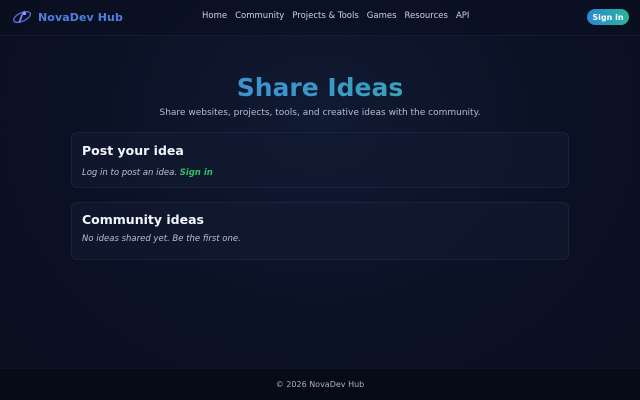 The image size is (640, 400). What do you see at coordinates (382, 16) in the screenshot?
I see `nav-games: Games` at bounding box center [382, 16].